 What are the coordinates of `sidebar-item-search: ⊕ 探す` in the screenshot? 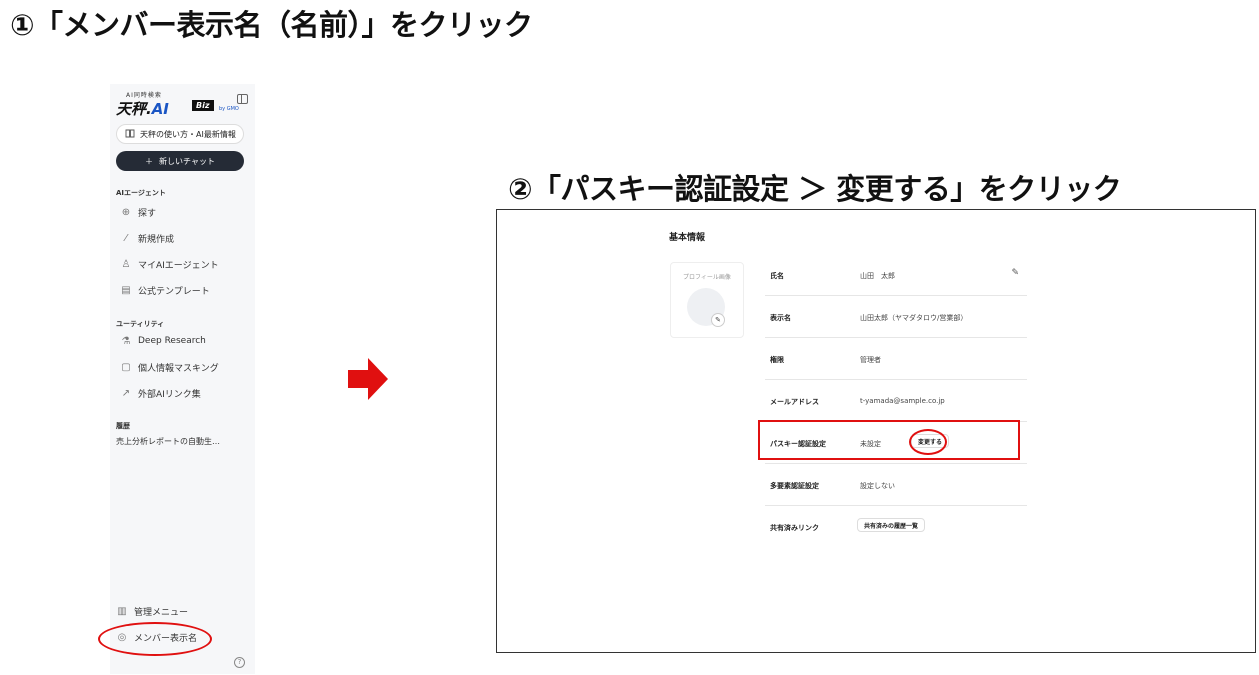 It's located at (138, 212).